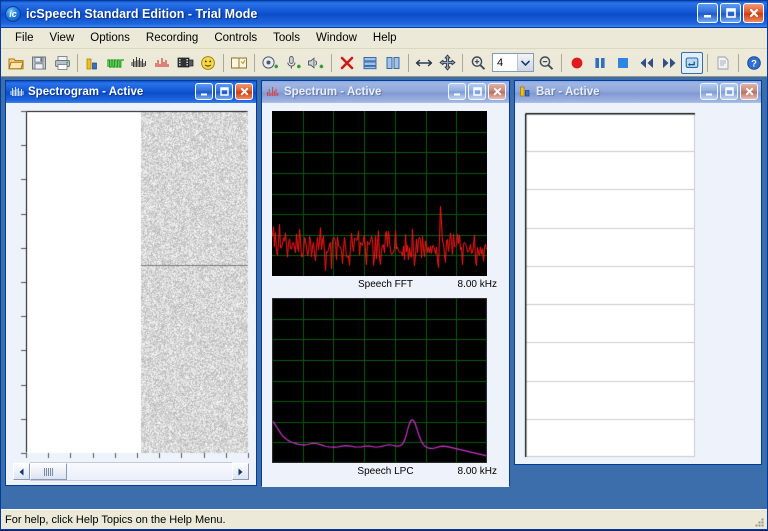 The height and width of the screenshot is (531, 768). I want to click on menu-item-window: Window, so click(336, 38).